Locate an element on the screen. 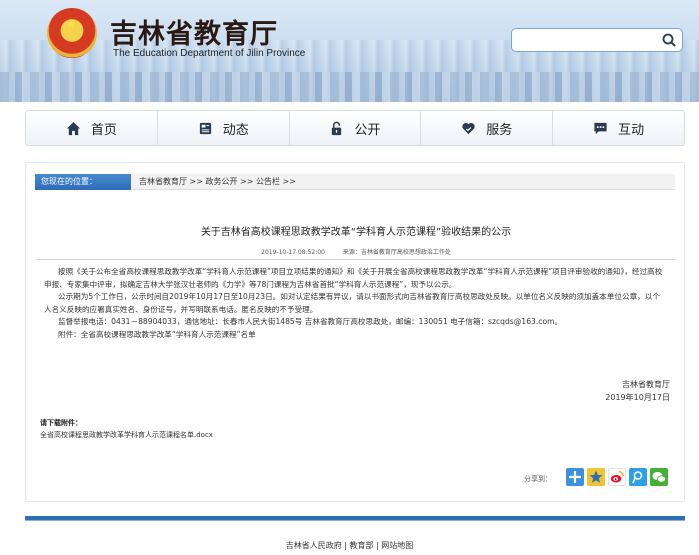 The image size is (699, 555). footer-links: 吉林省人民政府 | 教育部 | 网站地图 is located at coordinates (349, 545).